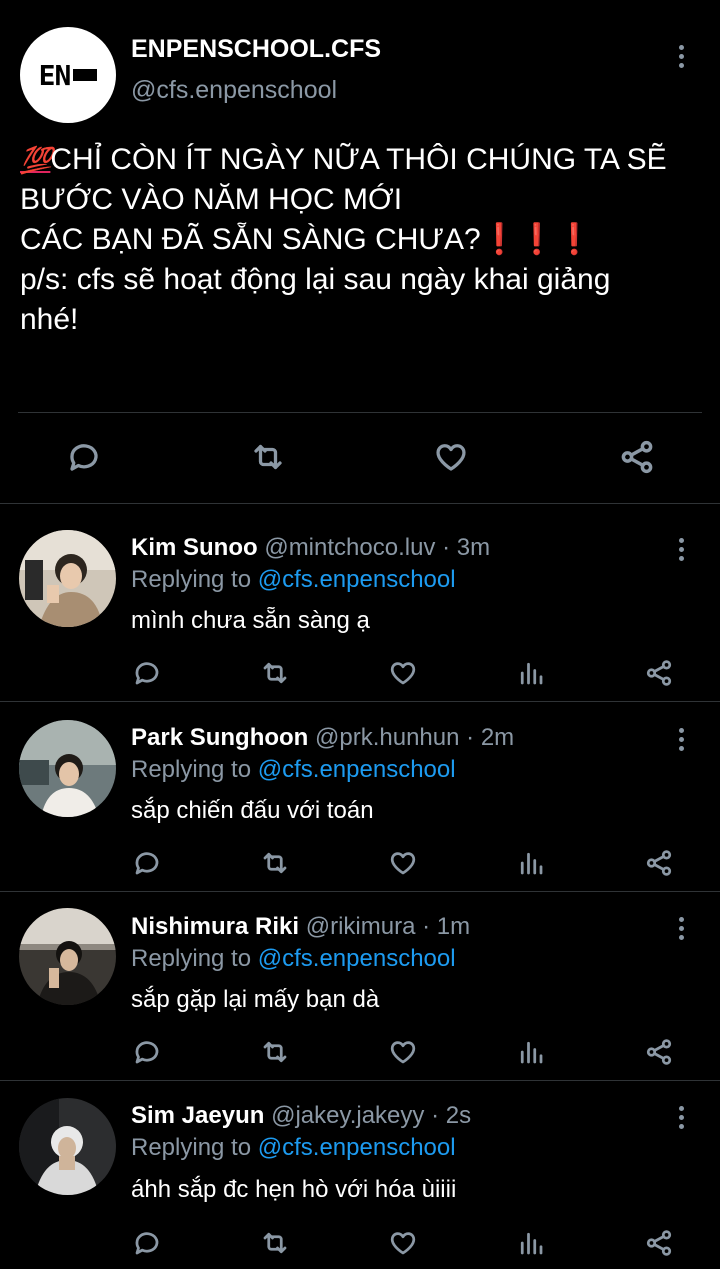 The image size is (720, 1269). I want to click on reply-author-handle: @jakey.jakeyy, so click(347, 1115).